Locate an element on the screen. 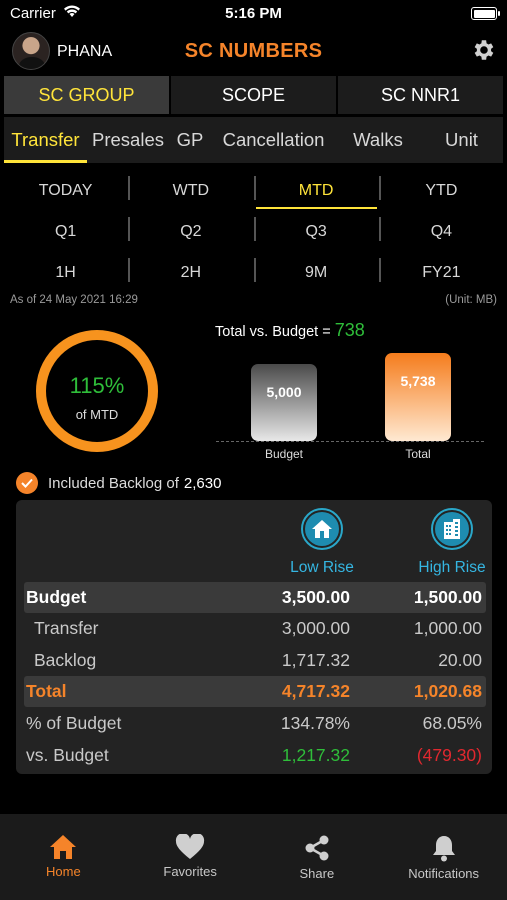  tab-notifications: Notifications is located at coordinates (443, 857).